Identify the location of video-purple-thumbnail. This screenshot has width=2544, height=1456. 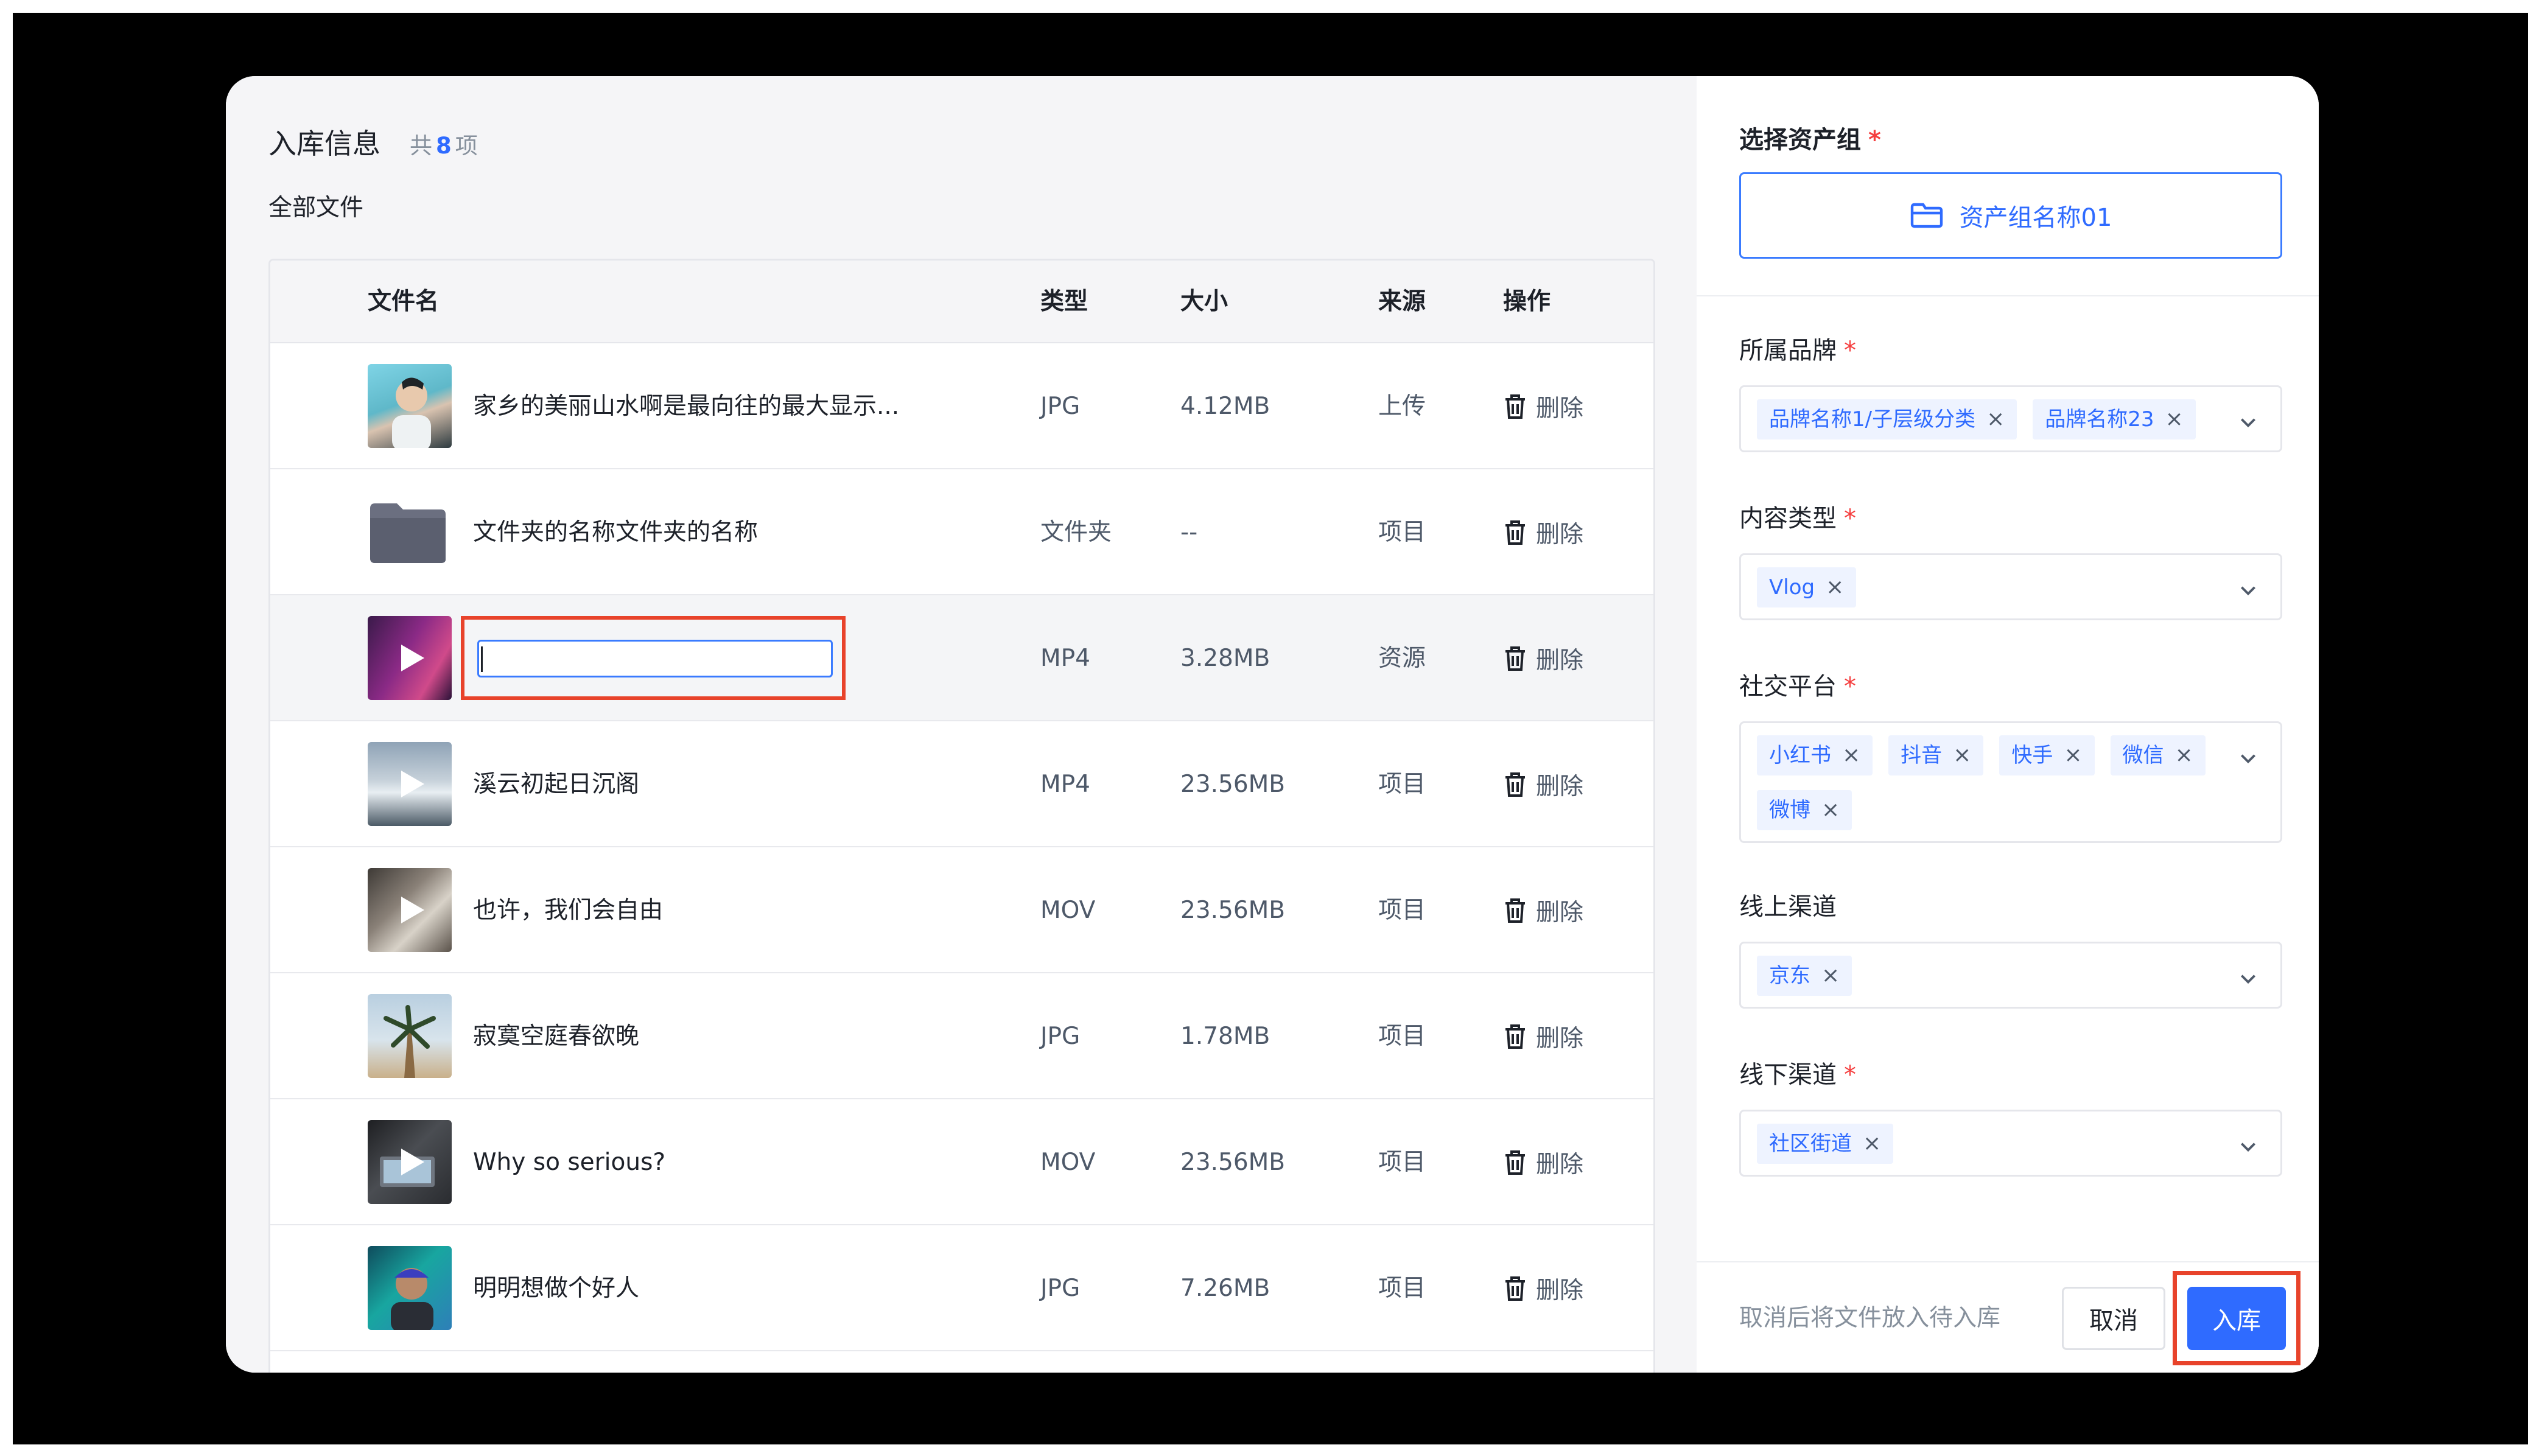
(410, 658).